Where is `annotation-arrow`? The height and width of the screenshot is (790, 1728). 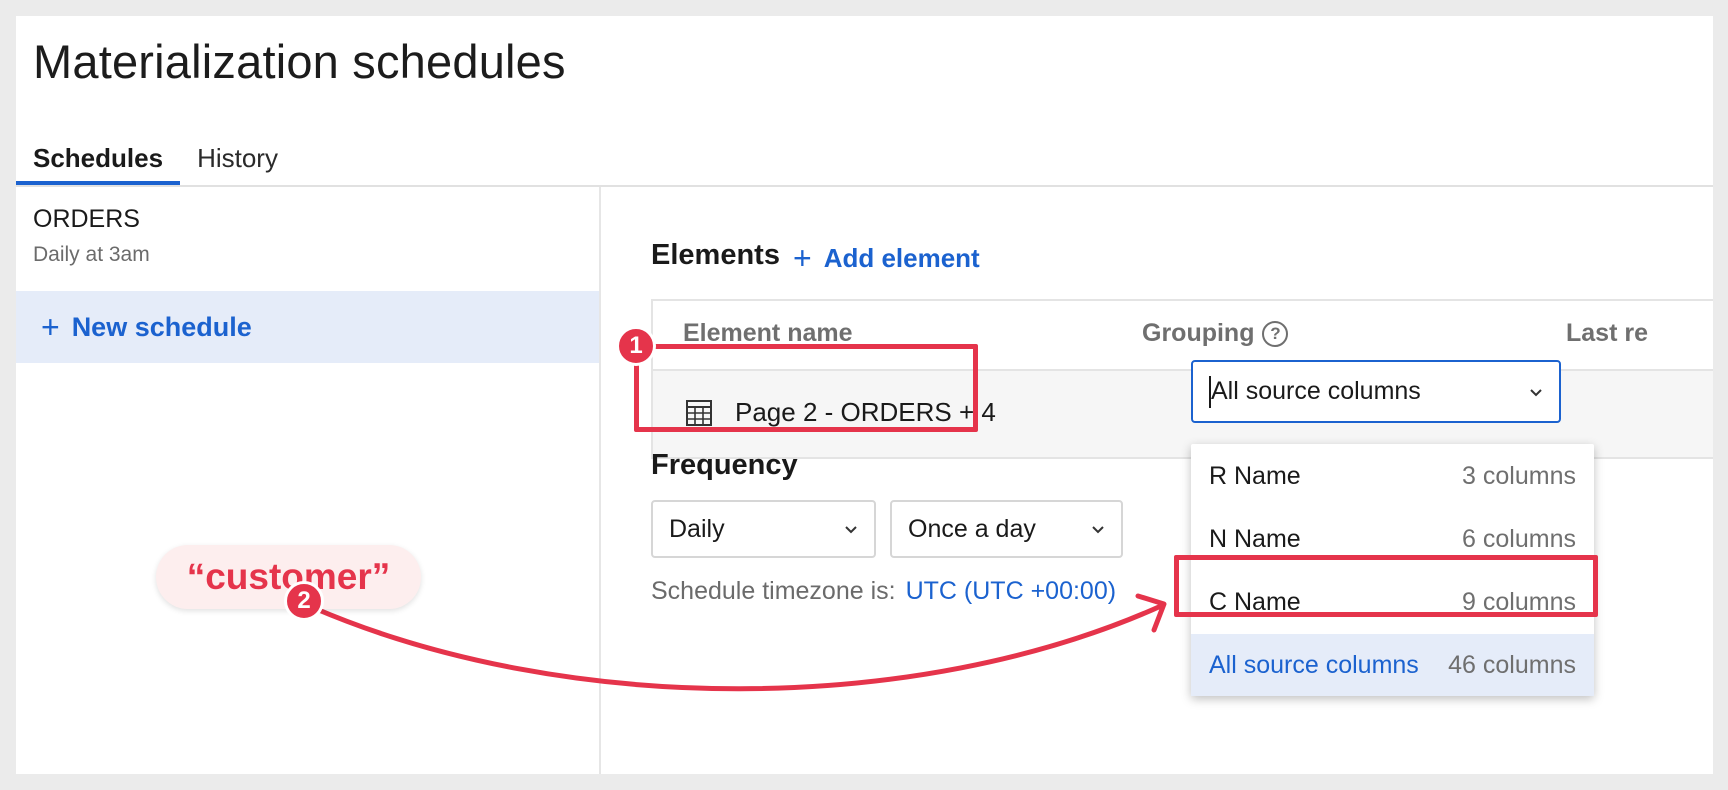 annotation-arrow is located at coordinates (740, 642).